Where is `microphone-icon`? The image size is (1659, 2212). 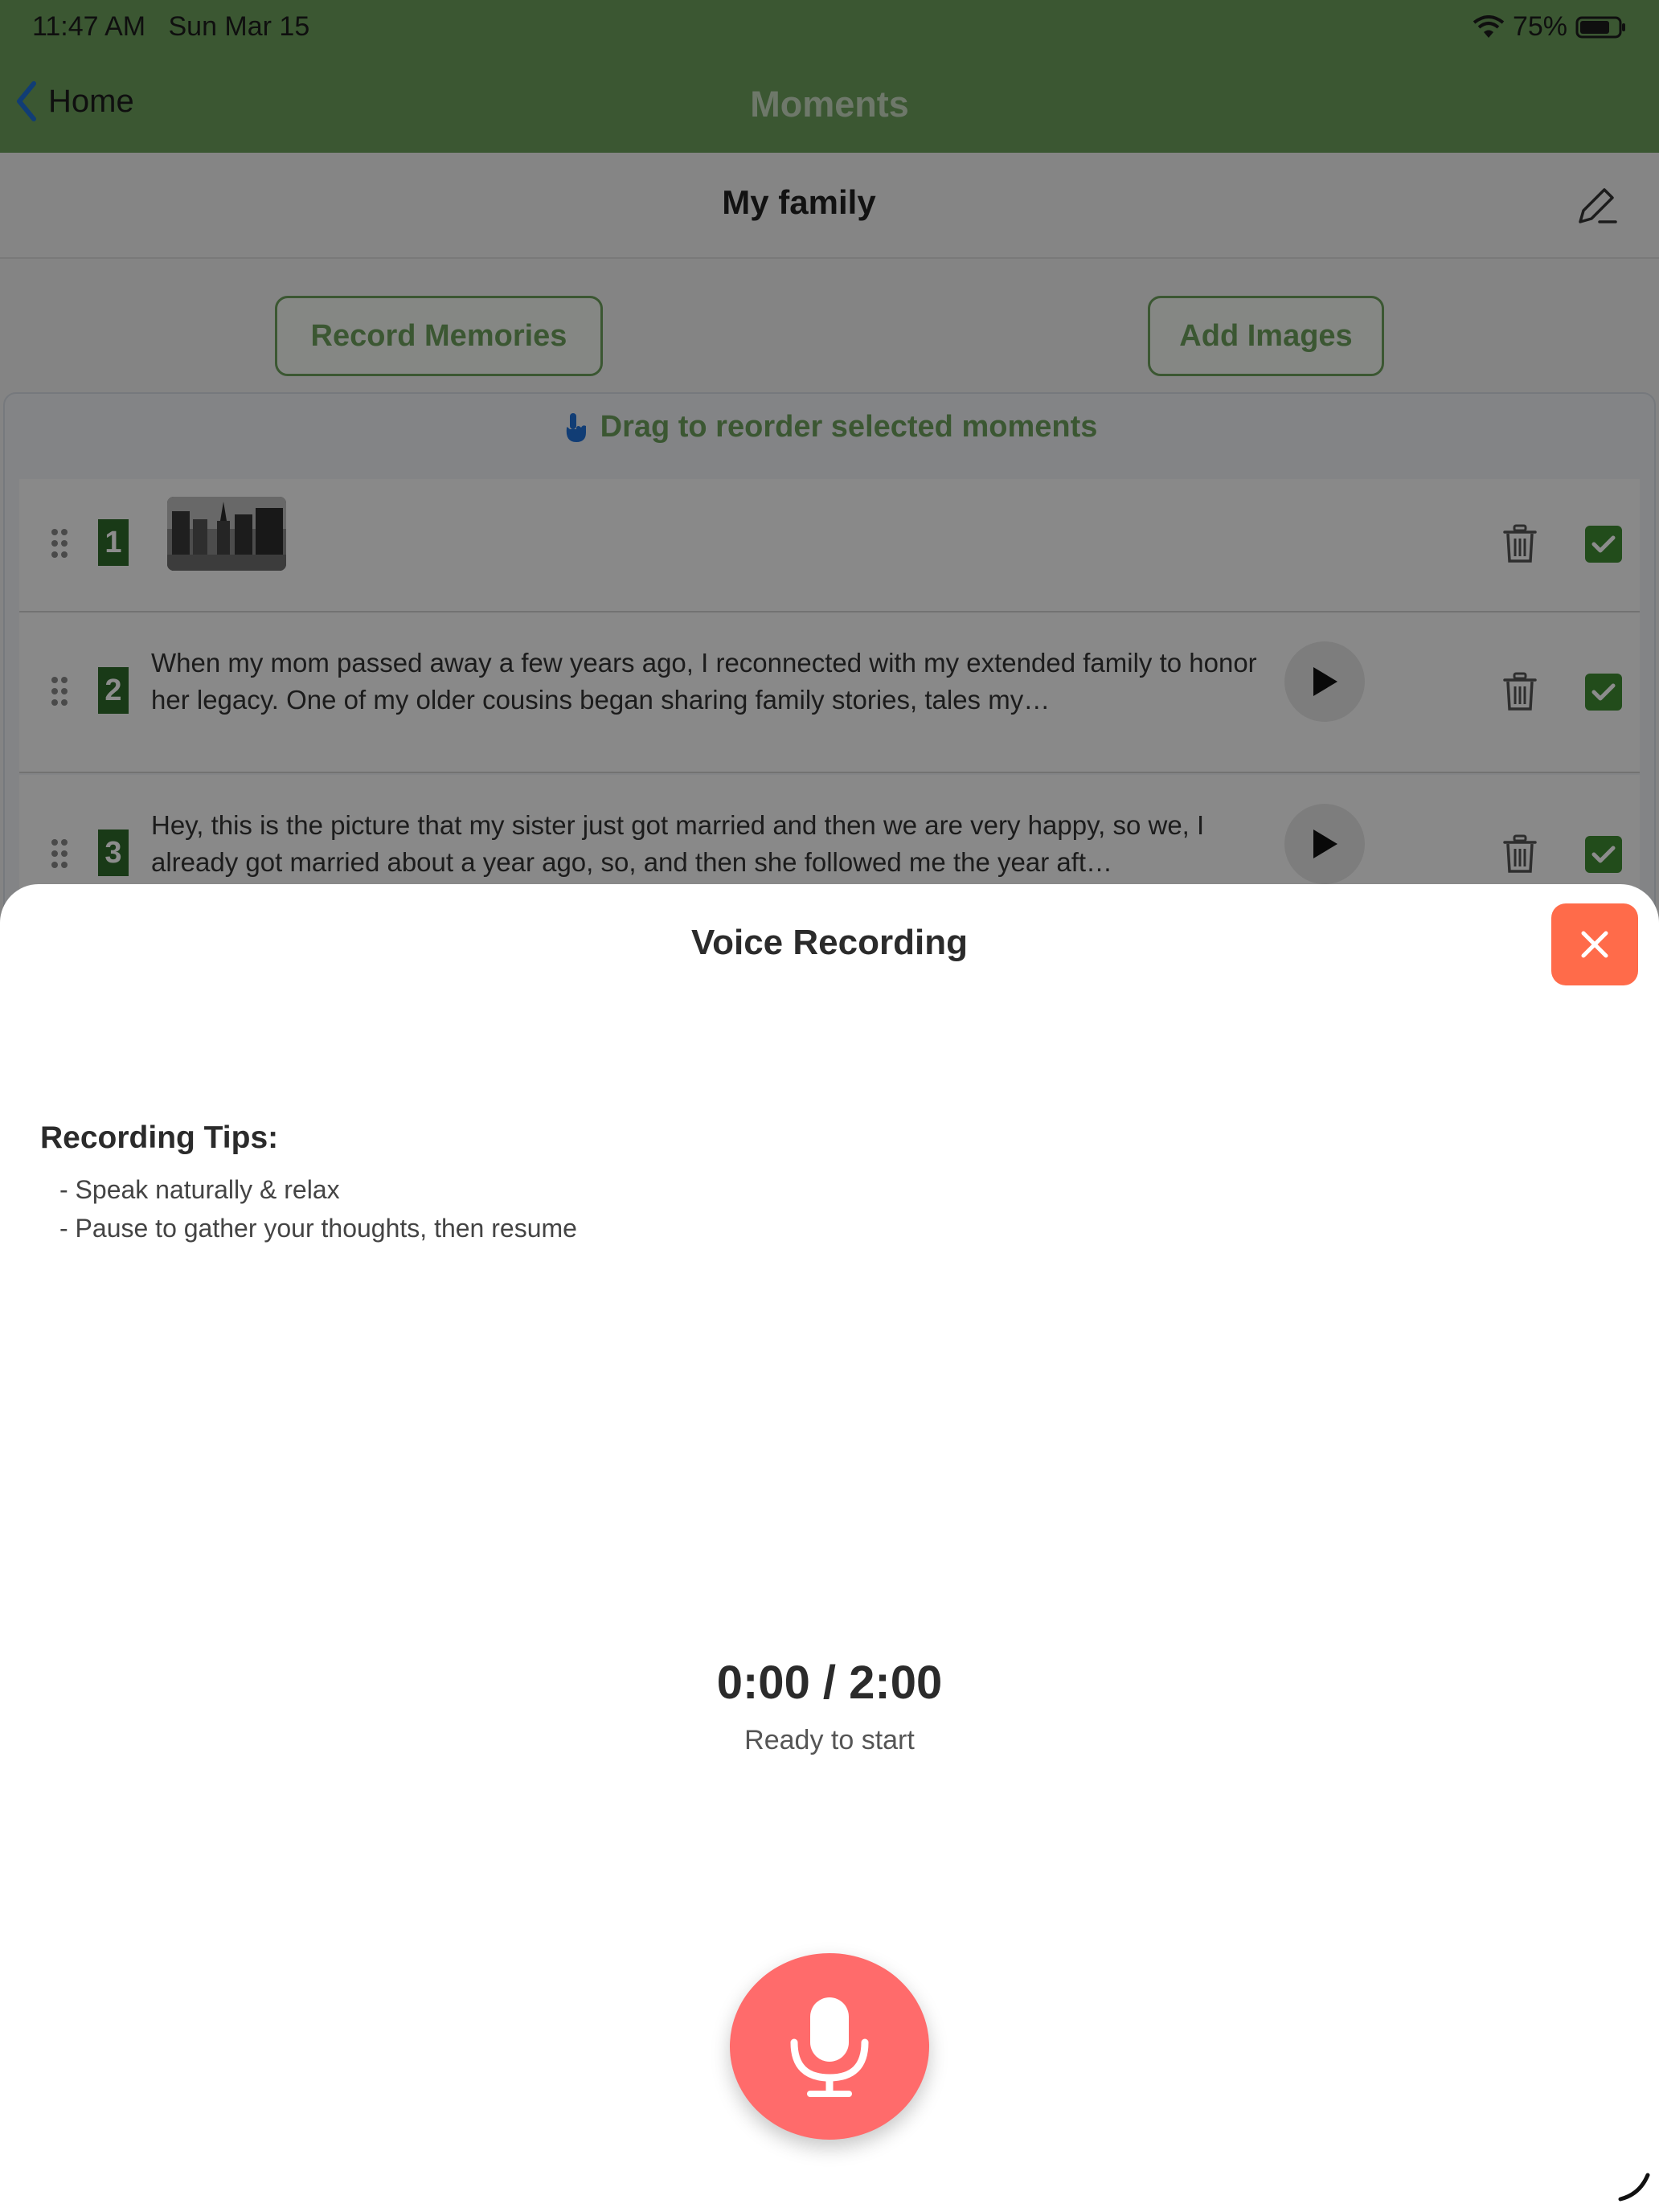
microphone-icon is located at coordinates (829, 2047).